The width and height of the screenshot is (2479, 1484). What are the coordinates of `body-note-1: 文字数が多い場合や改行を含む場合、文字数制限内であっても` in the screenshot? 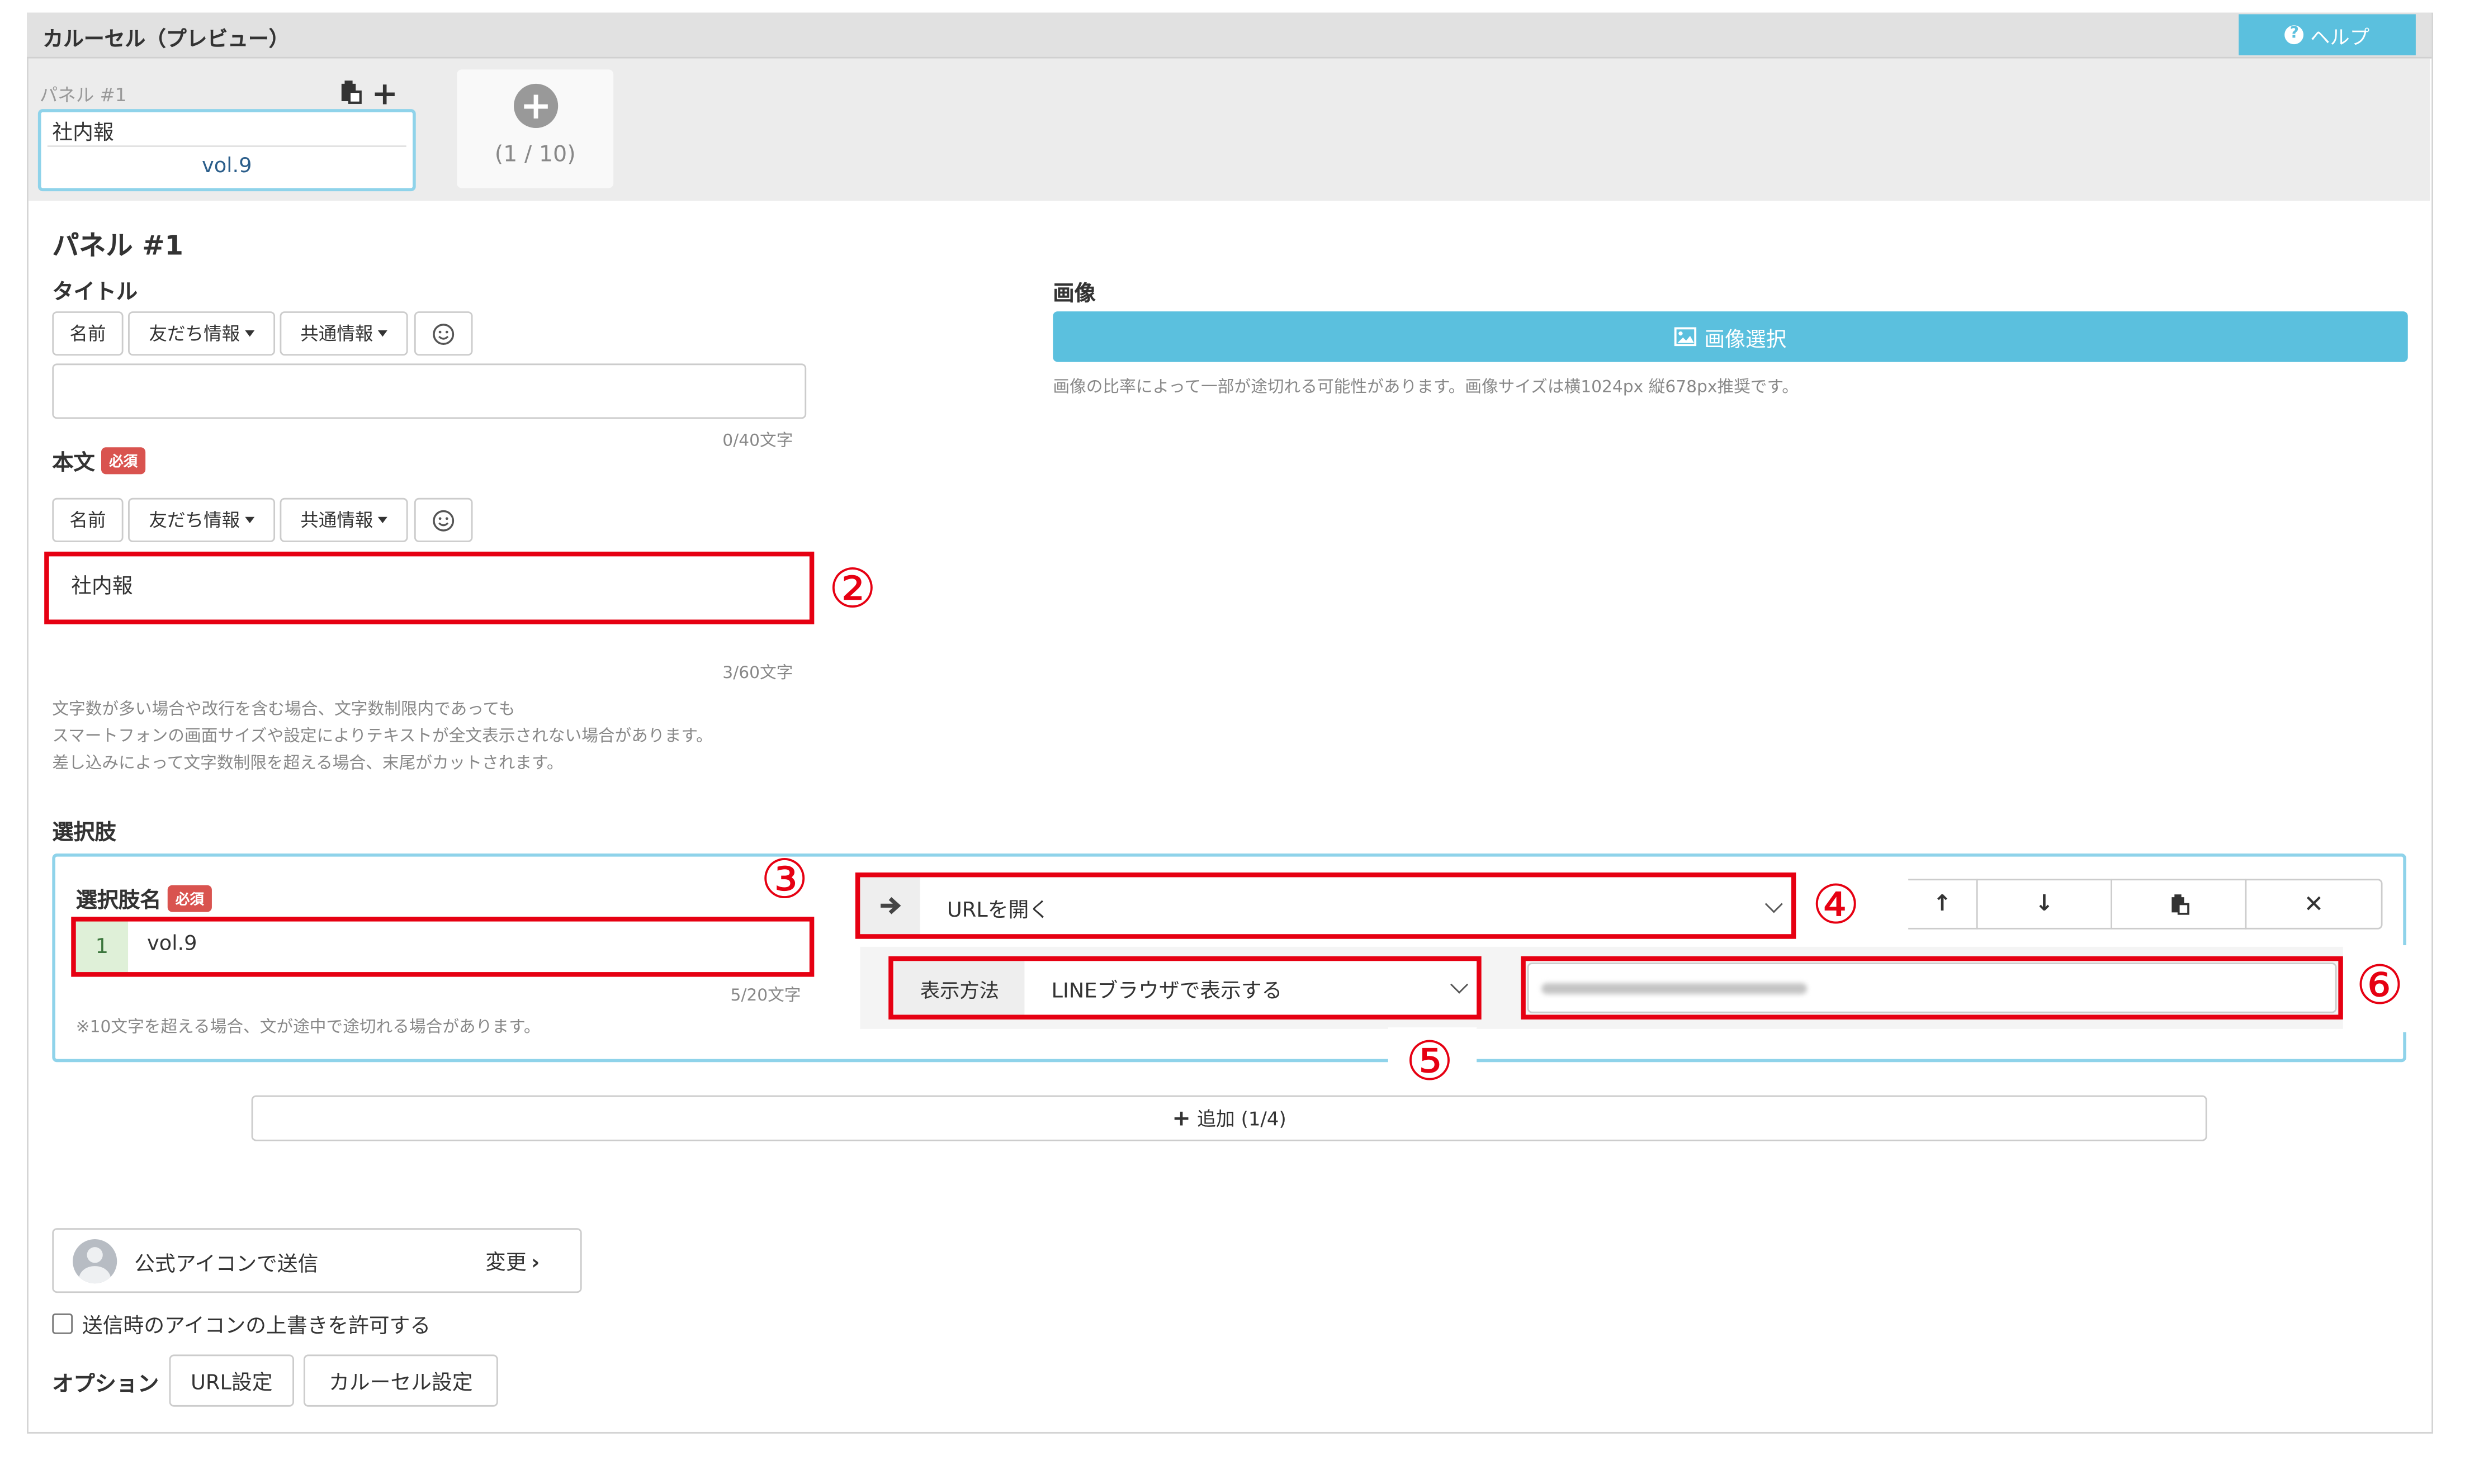 It's located at (283, 709).